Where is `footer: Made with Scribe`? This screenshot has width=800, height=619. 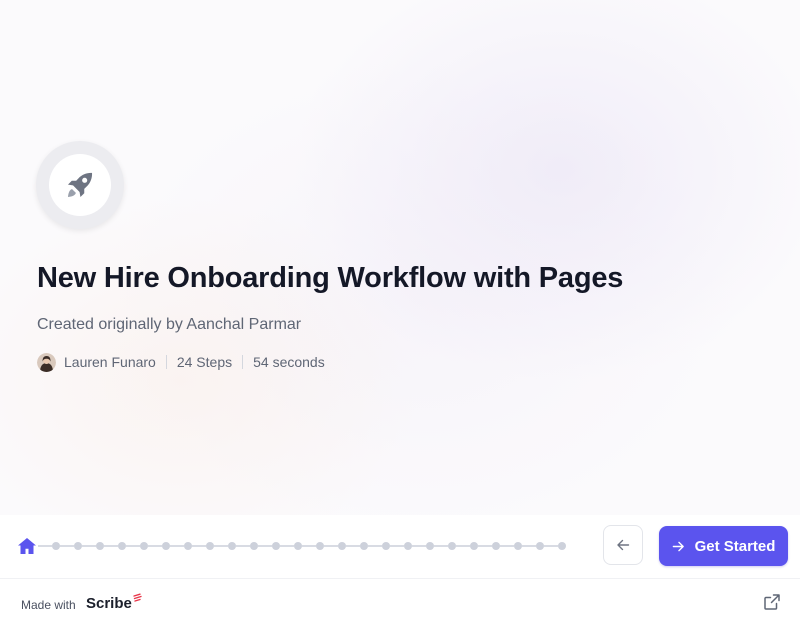
footer: Made with Scribe is located at coordinates (400, 598).